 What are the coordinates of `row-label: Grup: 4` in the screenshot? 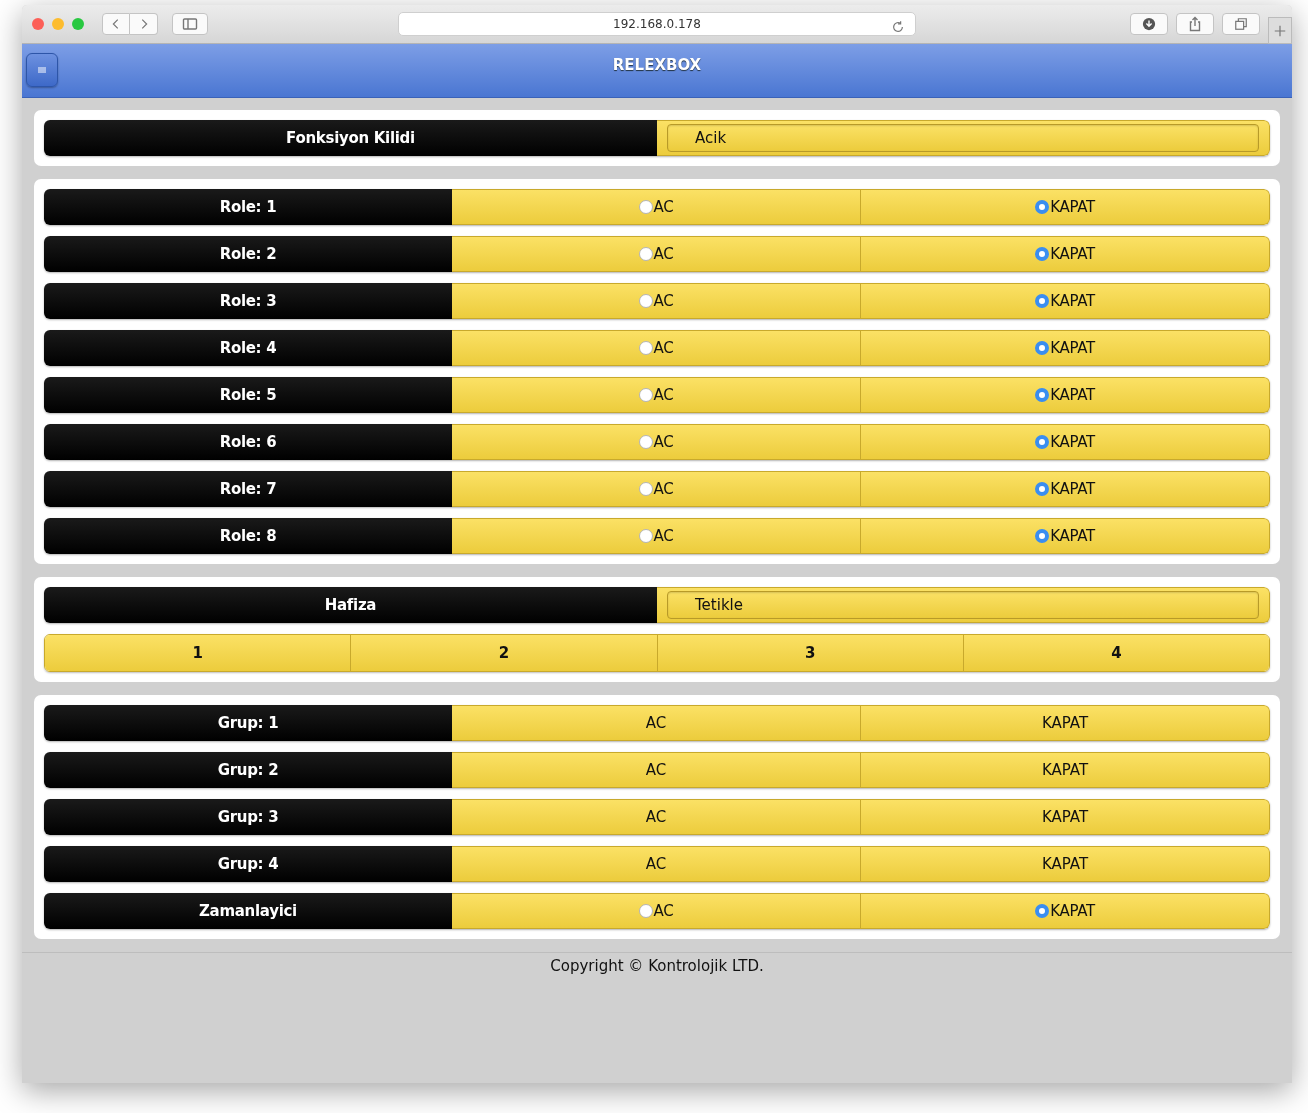 It's located at (248, 864).